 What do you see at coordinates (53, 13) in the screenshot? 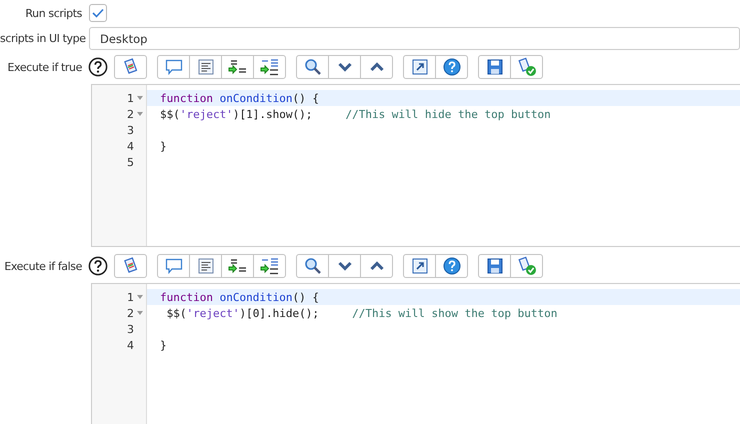
I see `field-label: Run scripts` at bounding box center [53, 13].